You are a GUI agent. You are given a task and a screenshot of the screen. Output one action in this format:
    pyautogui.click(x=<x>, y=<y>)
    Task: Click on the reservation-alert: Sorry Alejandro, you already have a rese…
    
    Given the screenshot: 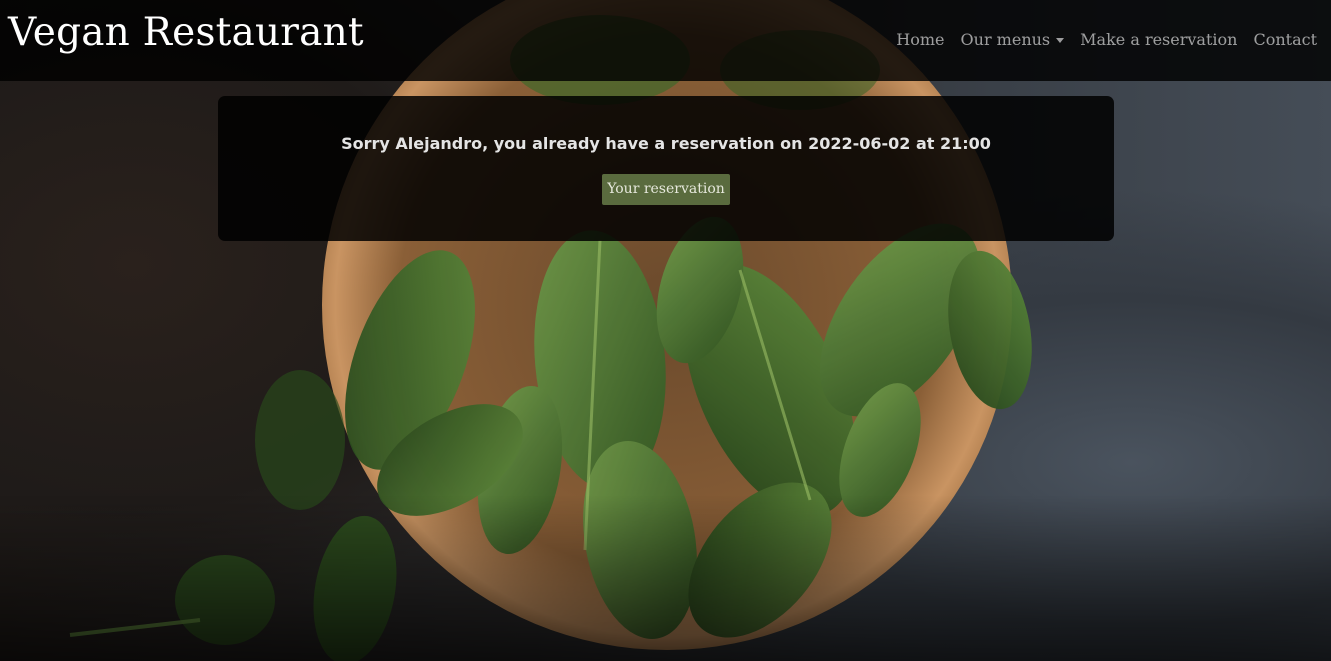 What is the action you would take?
    pyautogui.click(x=666, y=168)
    